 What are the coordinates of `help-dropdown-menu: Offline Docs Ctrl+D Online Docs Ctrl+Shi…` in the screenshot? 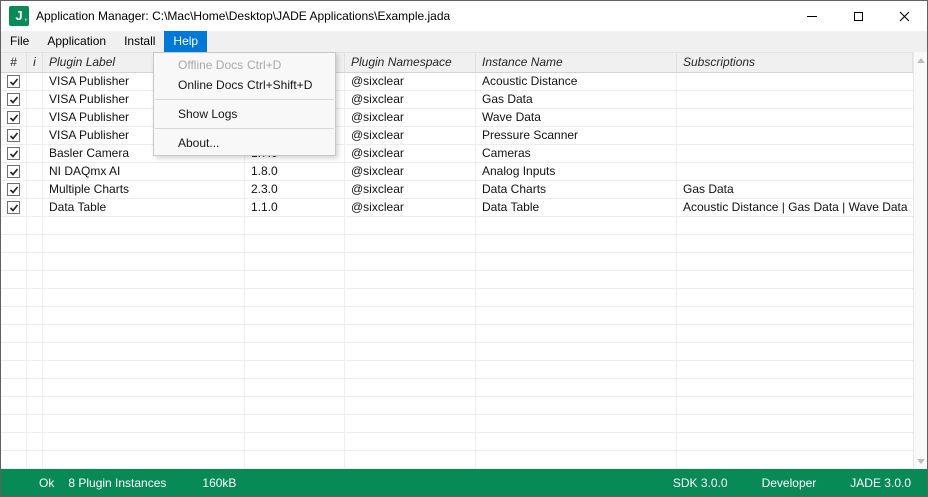 It's located at (244, 104).